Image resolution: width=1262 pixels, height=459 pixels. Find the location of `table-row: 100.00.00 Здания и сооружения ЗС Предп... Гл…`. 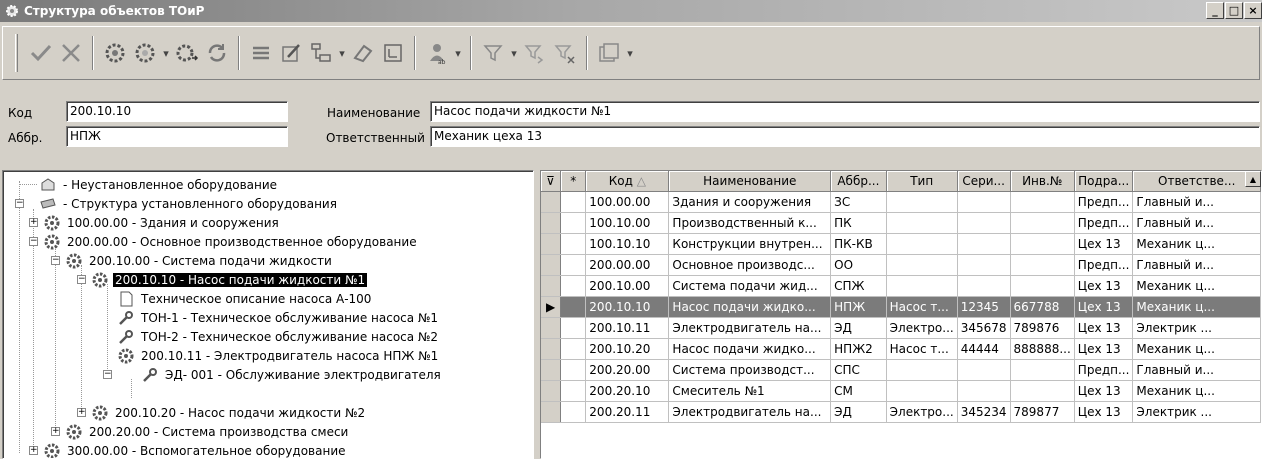

table-row: 100.00.00 Здания и сооружения ЗС Предп... Гл… is located at coordinates (901, 202).